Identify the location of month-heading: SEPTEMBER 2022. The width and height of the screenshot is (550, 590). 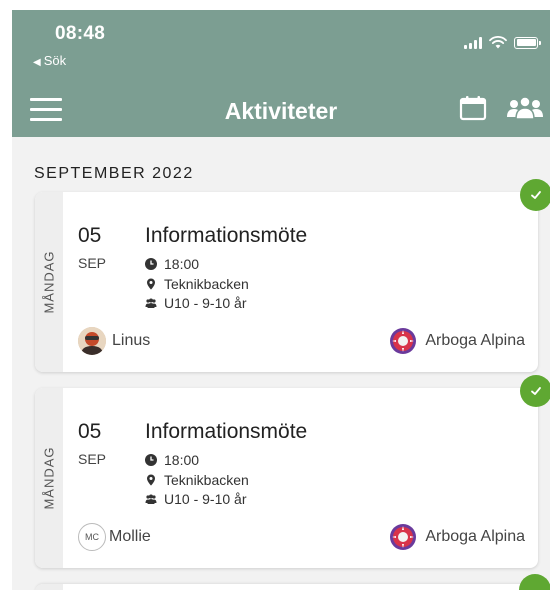
(114, 173).